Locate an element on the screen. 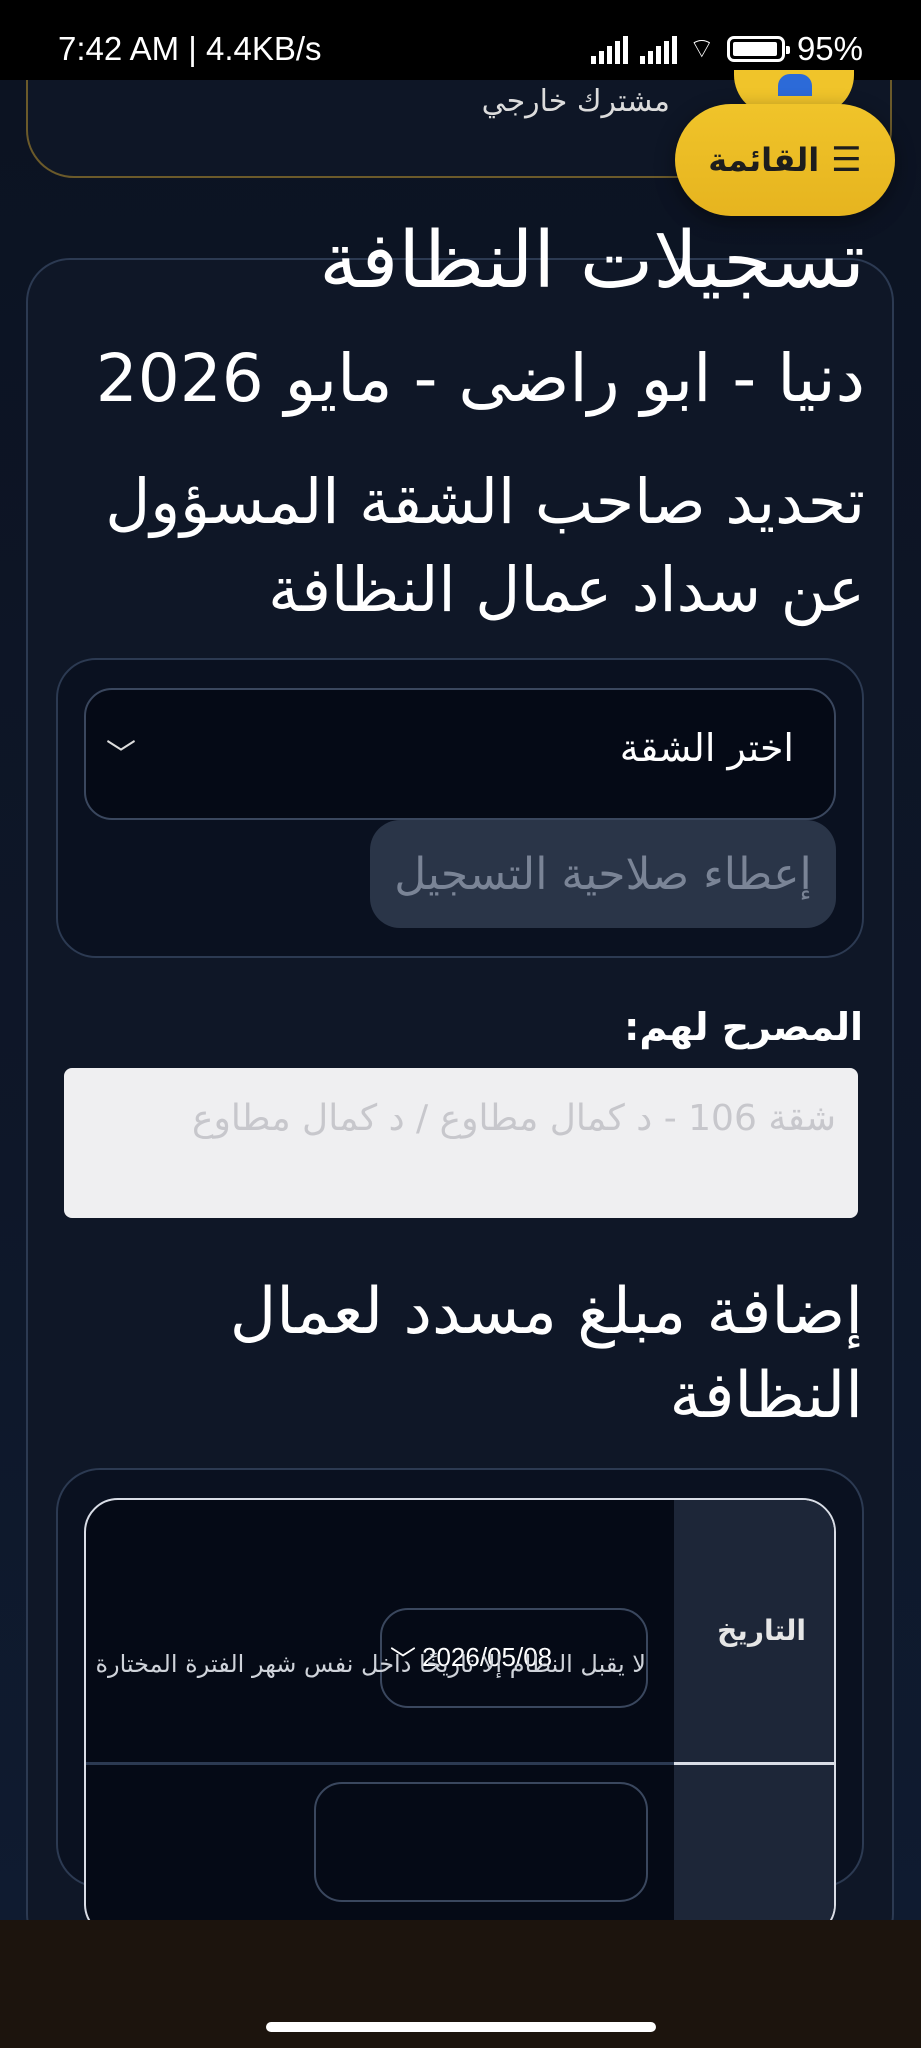 The image size is (921, 2048). status-time: 7:42 AM | 4.4KB/s is located at coordinates (190, 48).